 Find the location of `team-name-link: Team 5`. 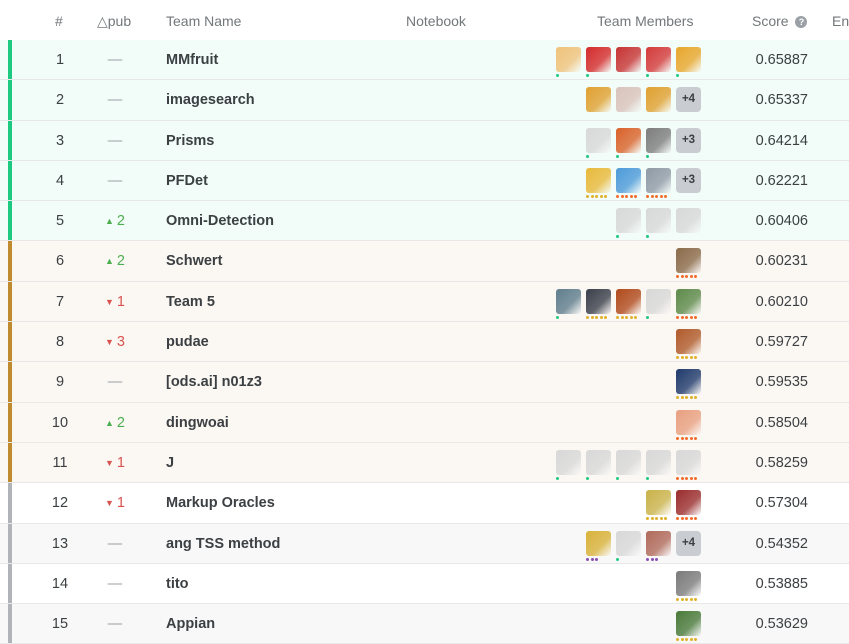

team-name-link: Team 5 is located at coordinates (190, 302).